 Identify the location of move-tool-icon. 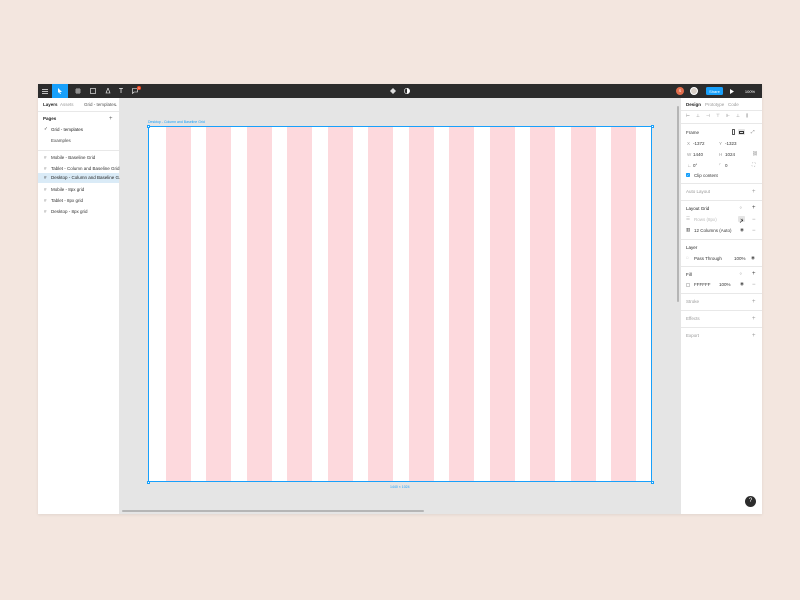
(60, 91).